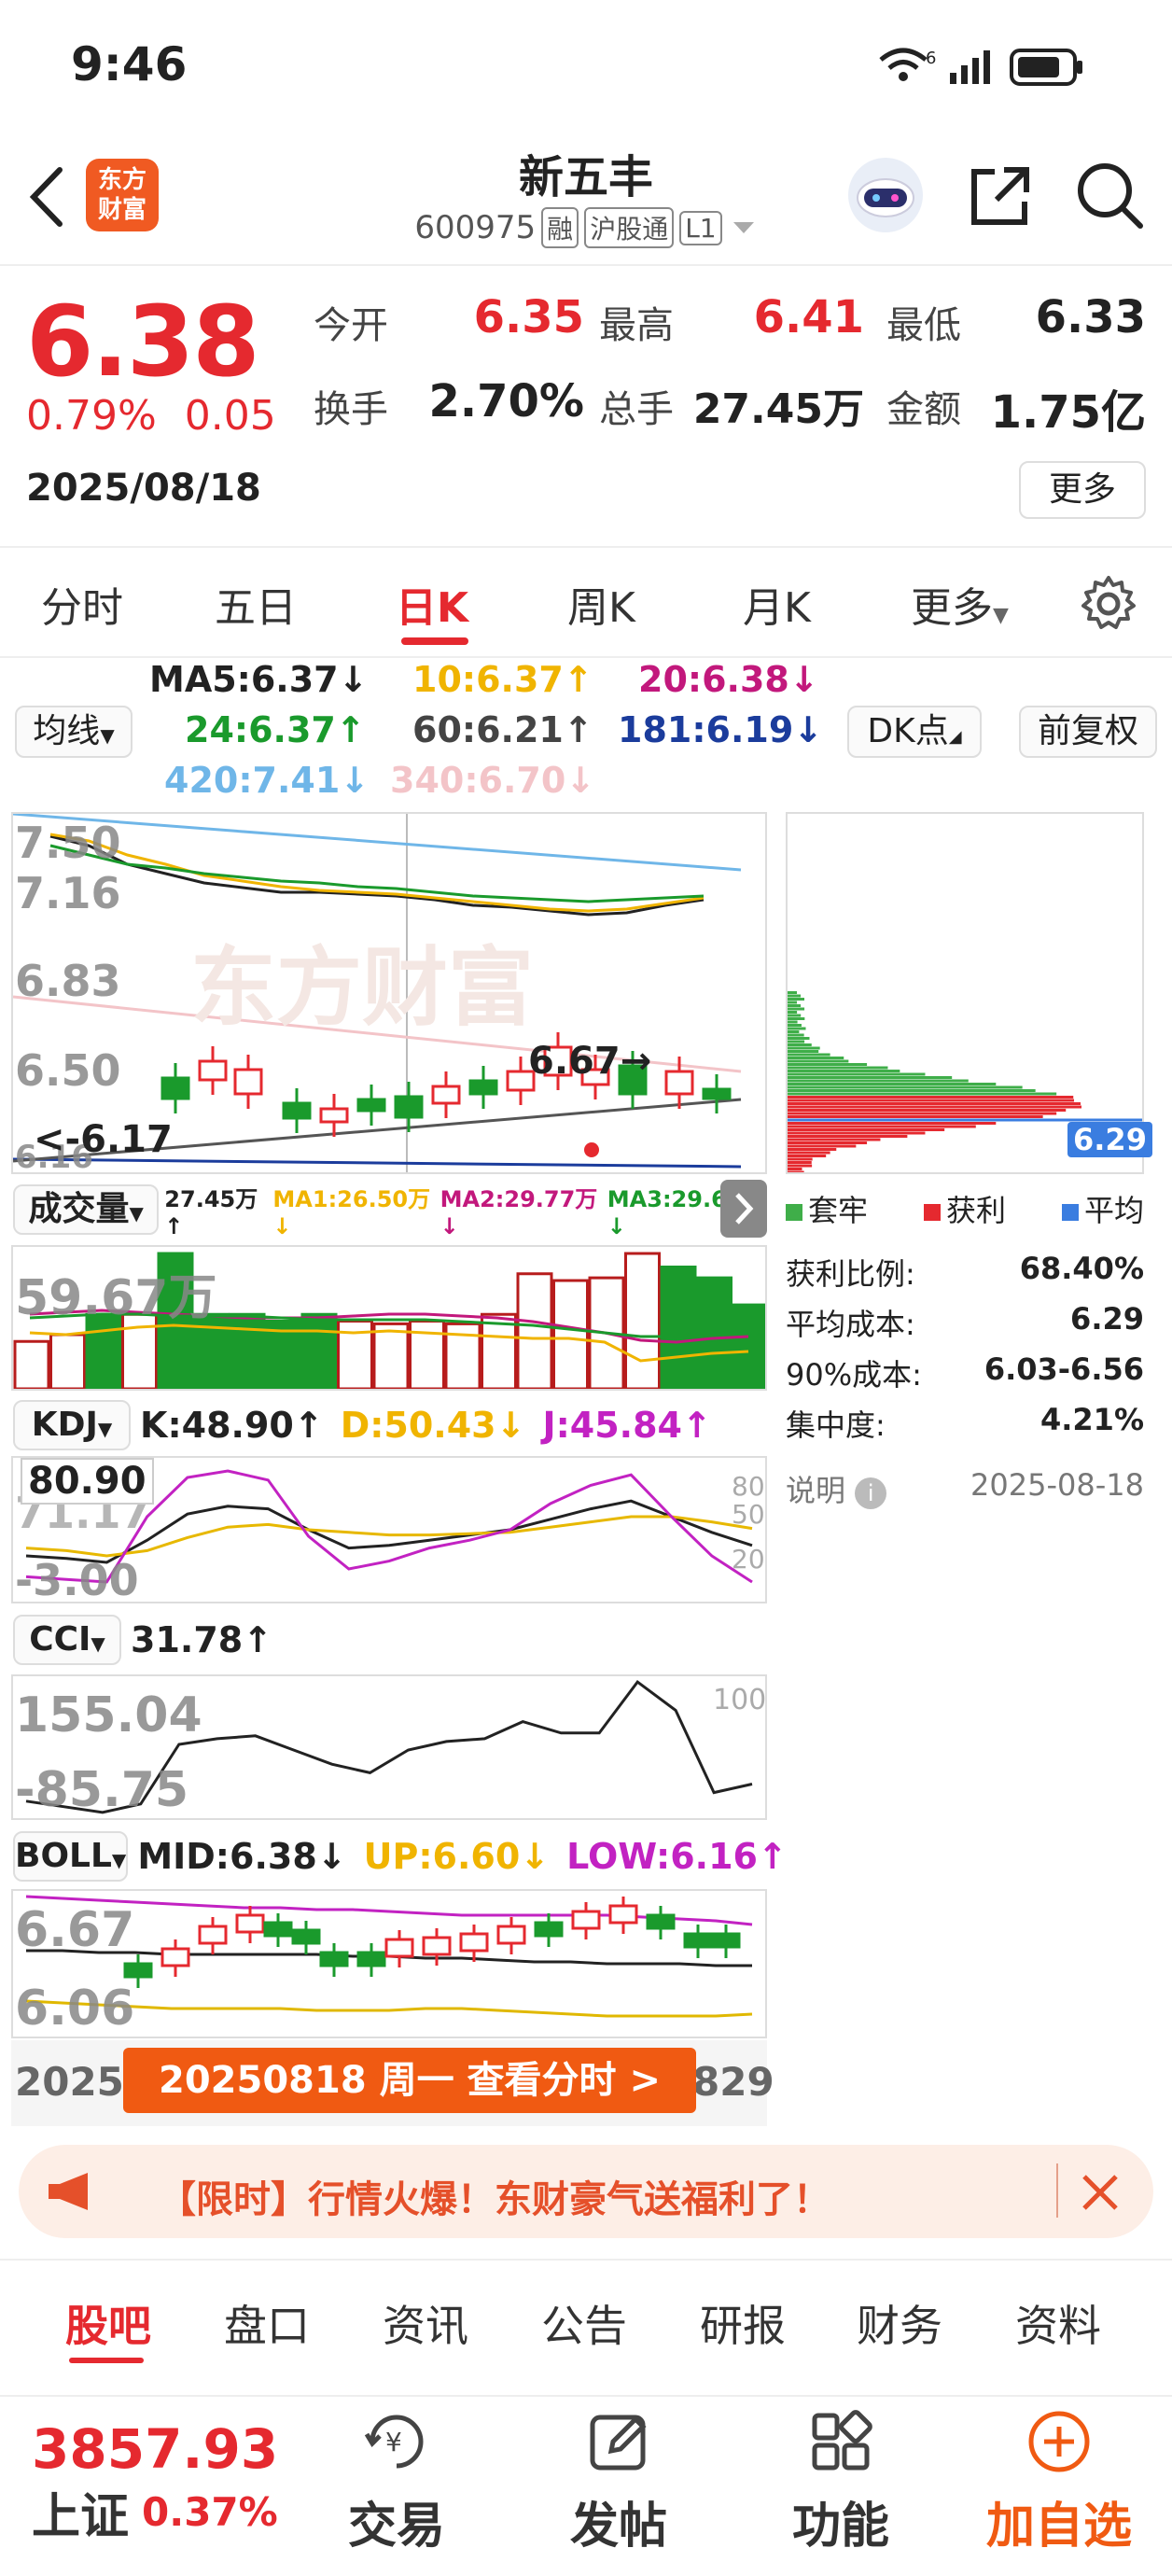 The height and width of the screenshot is (2576, 1172). Describe the element at coordinates (1108, 604) in the screenshot. I see `settings-gear-icon` at that location.